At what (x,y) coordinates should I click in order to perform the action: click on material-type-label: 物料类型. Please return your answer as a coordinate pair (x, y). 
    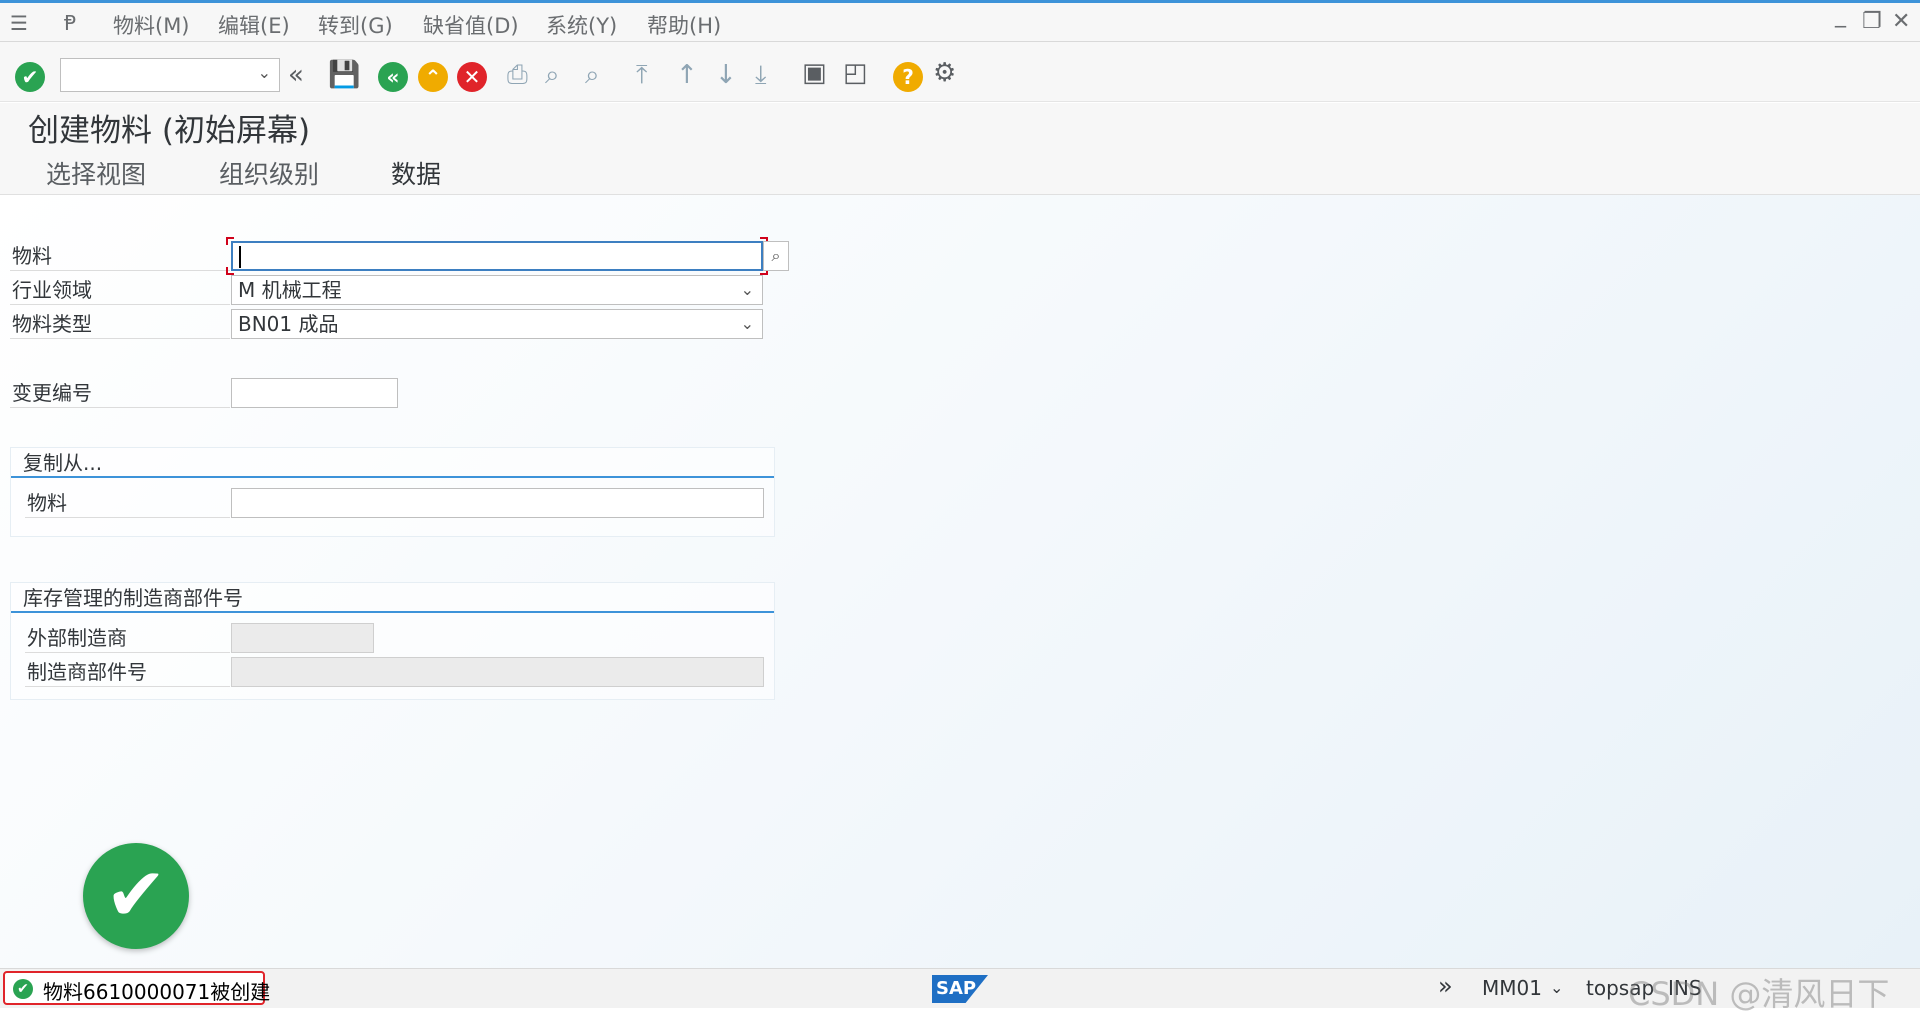
    Looking at the image, I should click on (120, 324).